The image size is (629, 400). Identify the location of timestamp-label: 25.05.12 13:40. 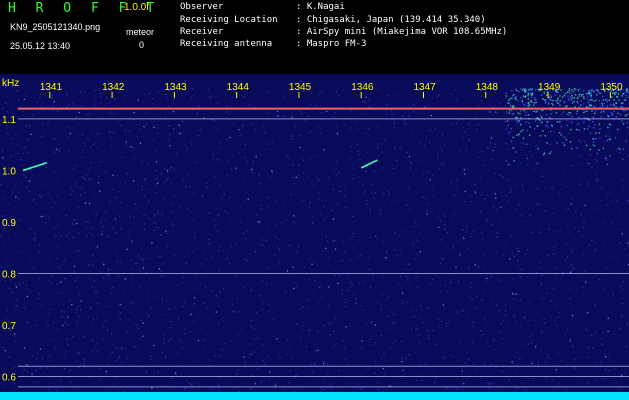
(40, 46).